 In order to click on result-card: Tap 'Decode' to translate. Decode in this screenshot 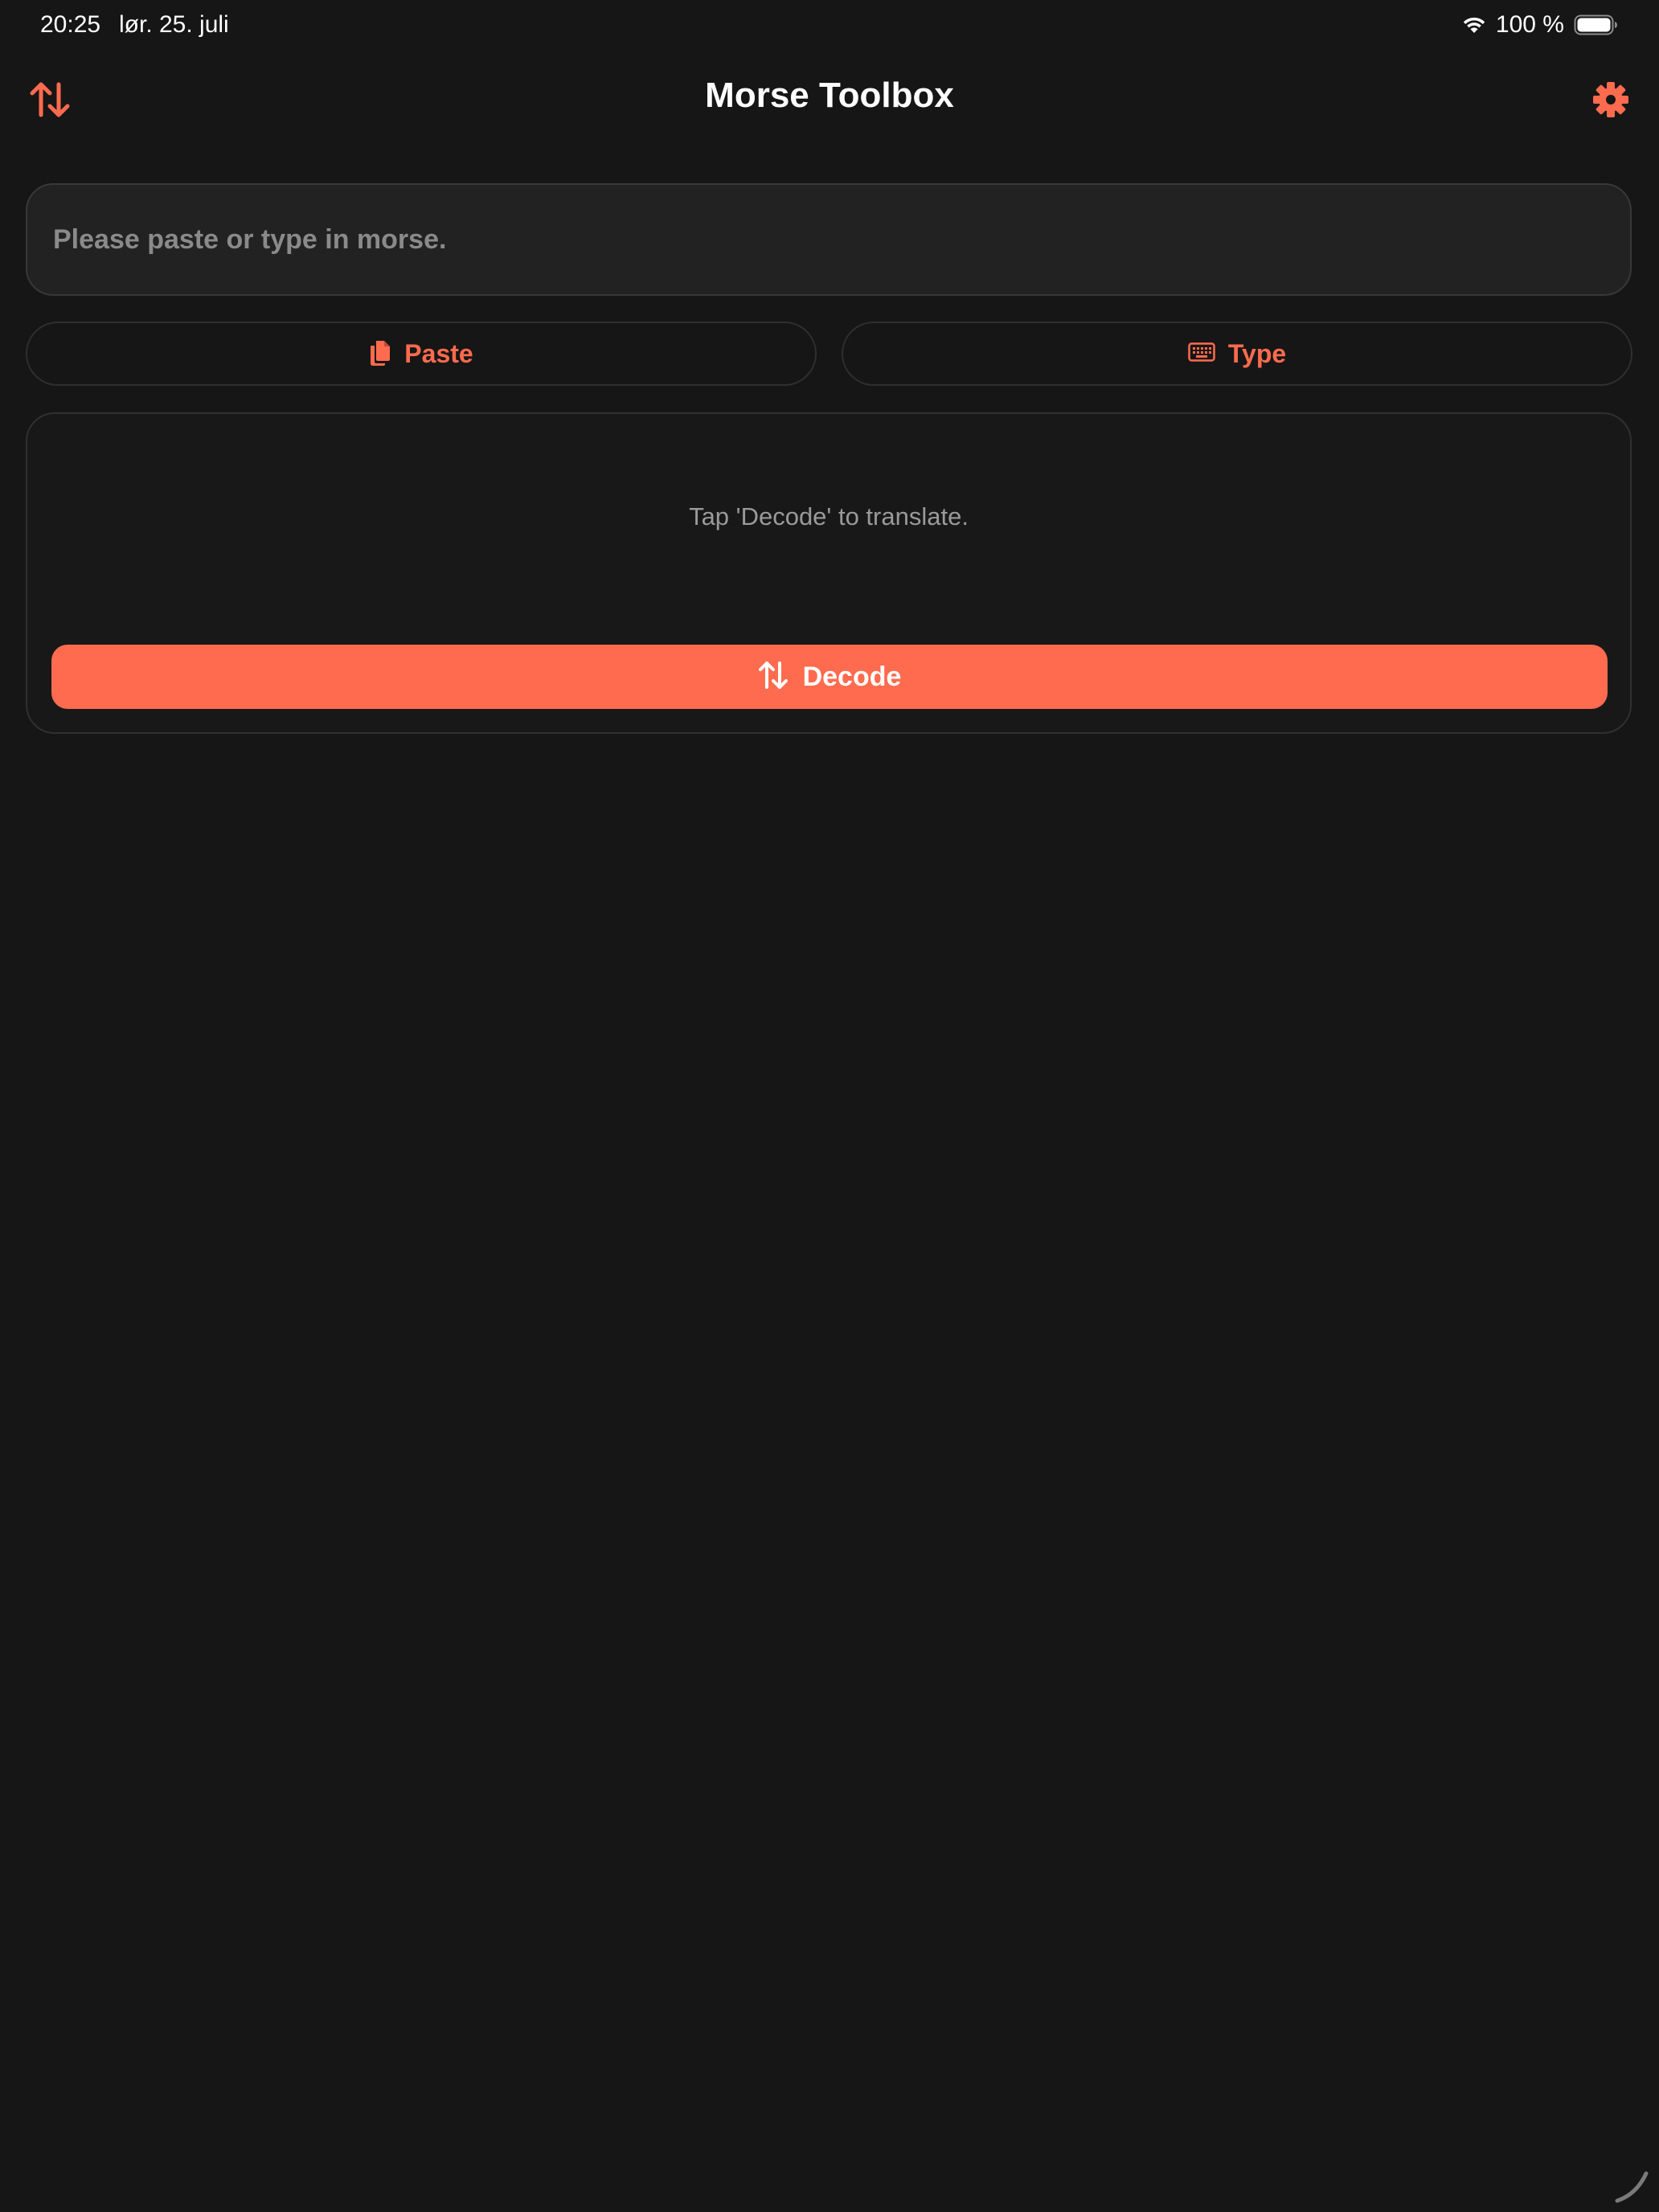, I will do `click(829, 573)`.